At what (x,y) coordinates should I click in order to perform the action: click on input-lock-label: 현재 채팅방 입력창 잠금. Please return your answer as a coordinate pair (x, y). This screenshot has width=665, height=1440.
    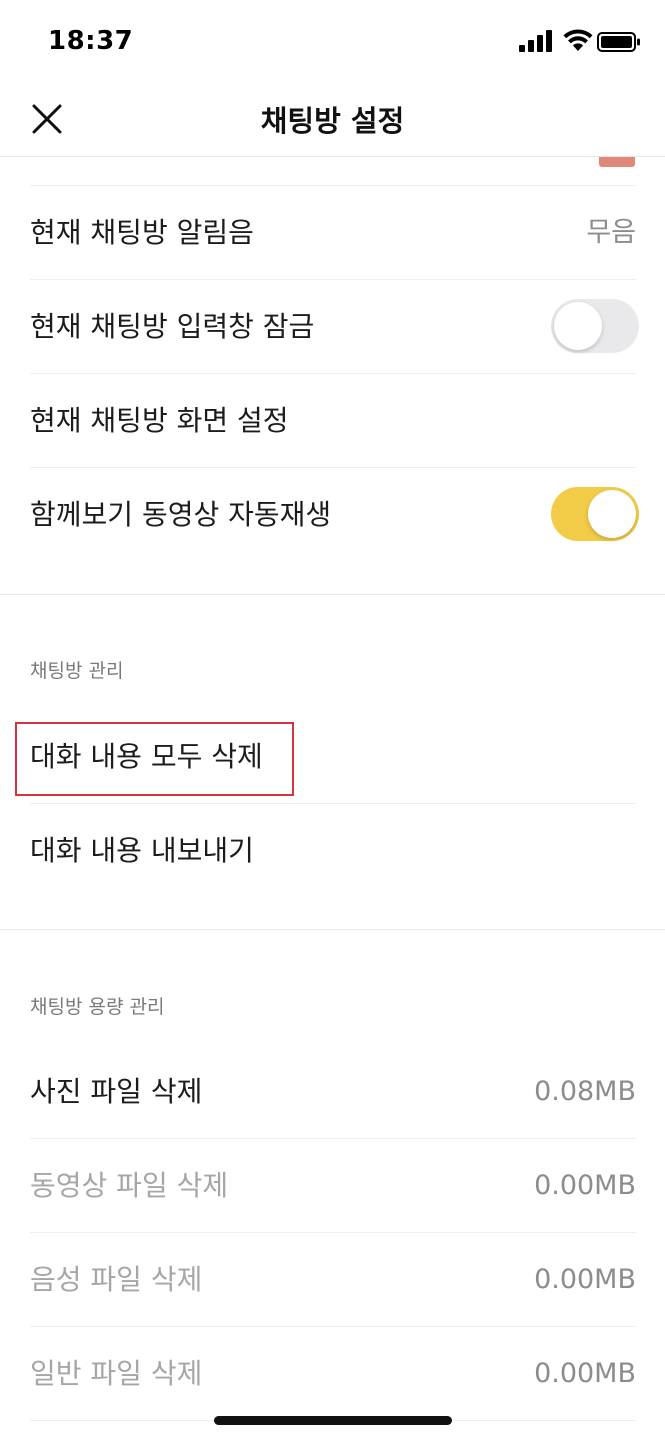
    Looking at the image, I should click on (172, 326).